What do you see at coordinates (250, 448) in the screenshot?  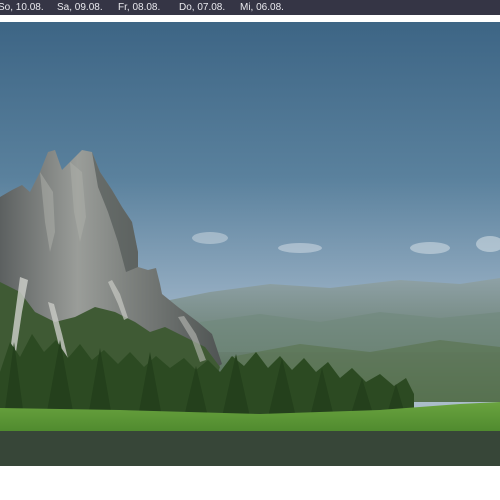 I see `foreground-band` at bounding box center [250, 448].